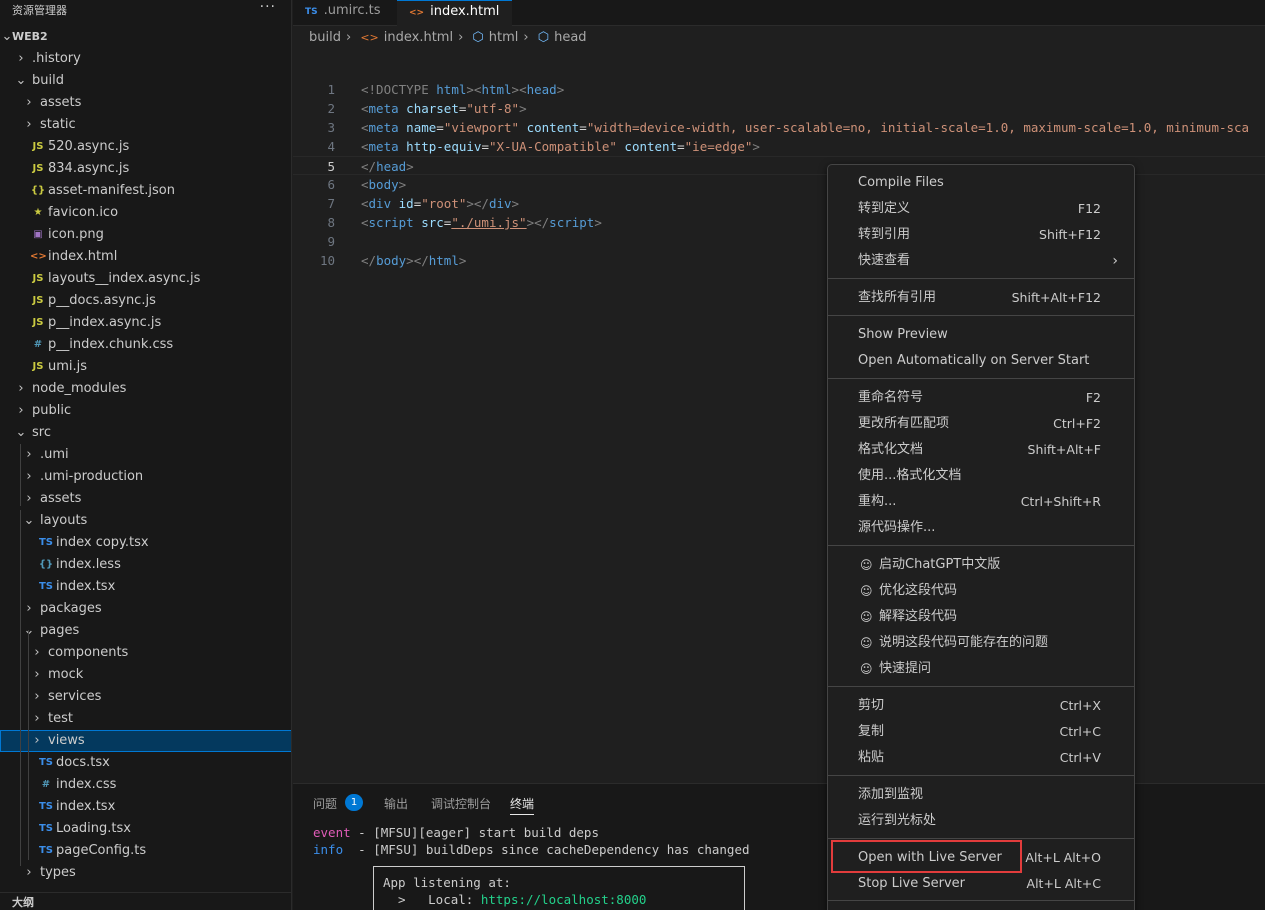 The height and width of the screenshot is (910, 1265). Describe the element at coordinates (145, 565) in the screenshot. I see `tree-file: {} index.less` at that location.